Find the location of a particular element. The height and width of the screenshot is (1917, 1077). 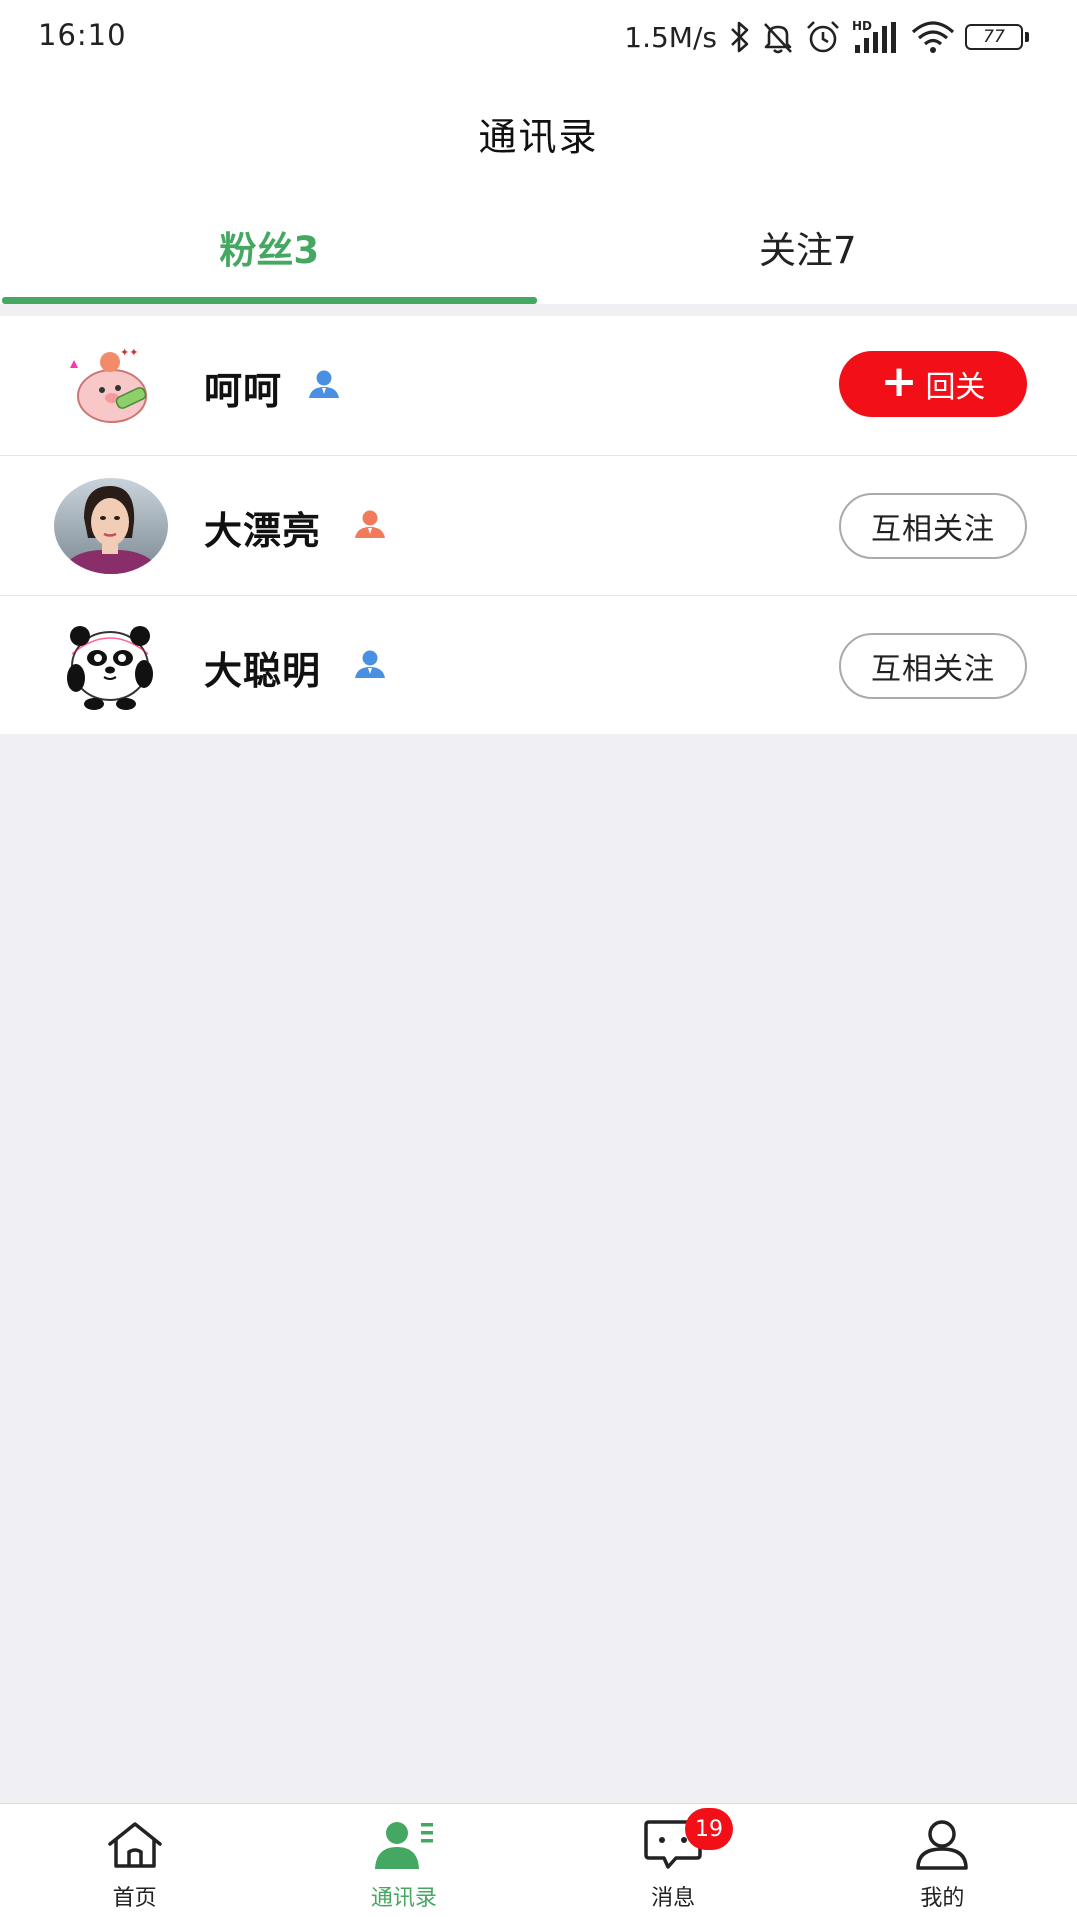

status-icons: 1.5M/s HD 77 is located at coordinates (826, 37).